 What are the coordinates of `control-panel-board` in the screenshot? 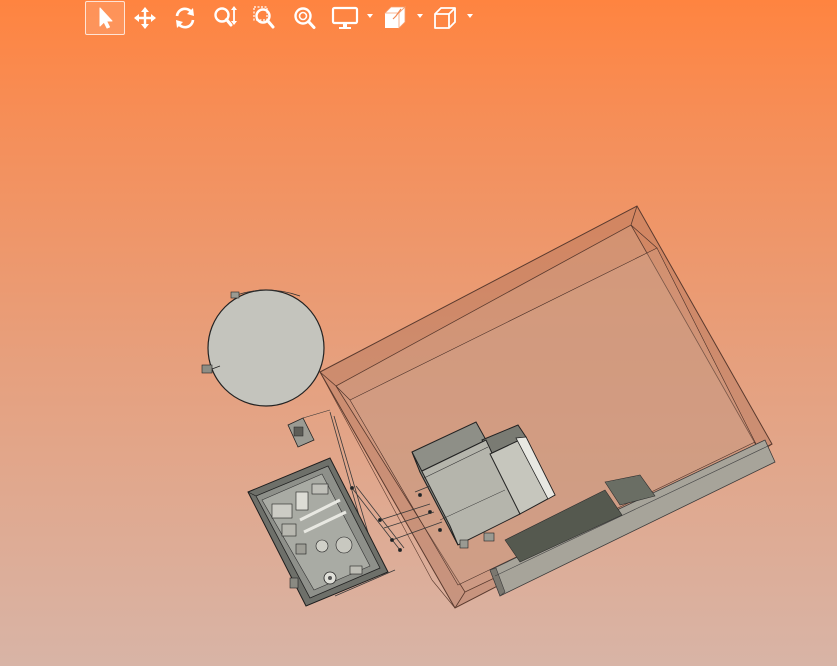 It's located at (318, 532).